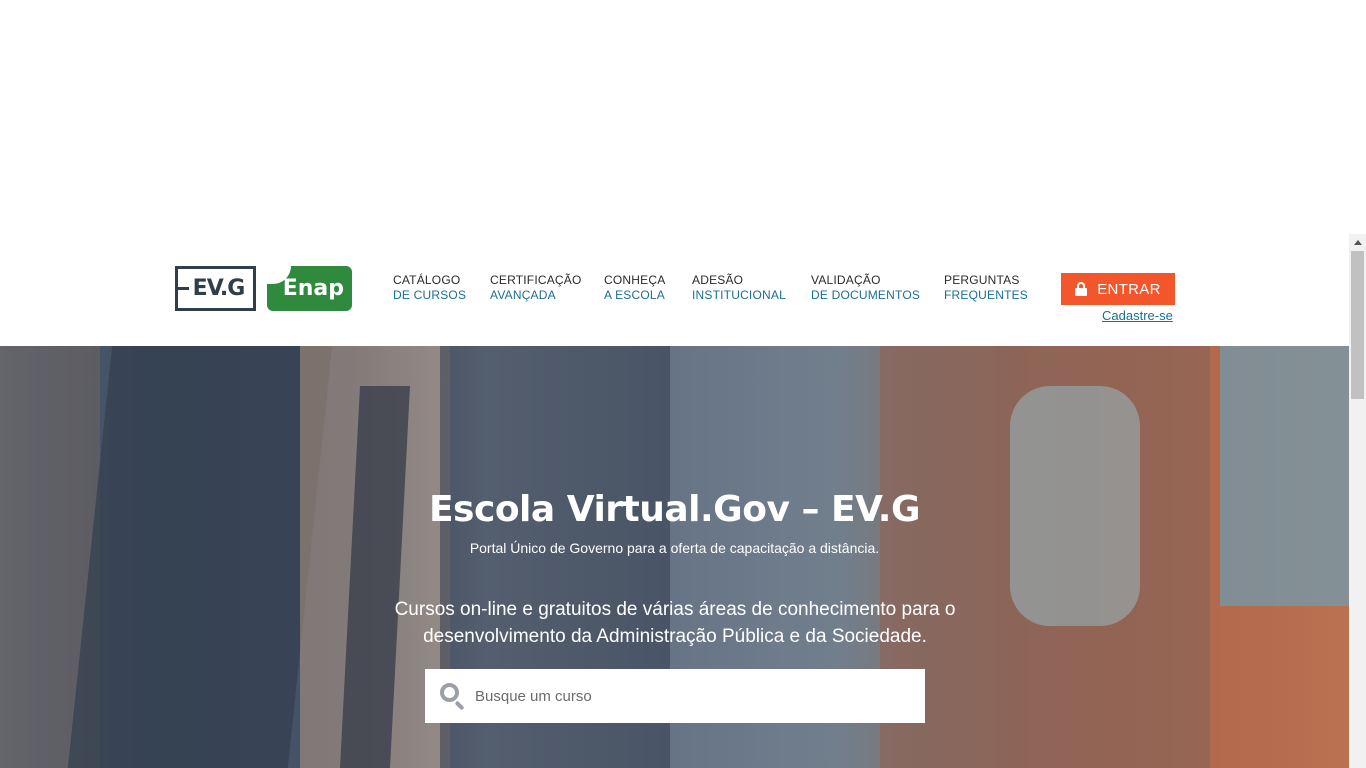 This screenshot has width=1366, height=768. Describe the element at coordinates (430, 295) in the screenshot. I see `nav-label-line2: DE CURSOS` at that location.